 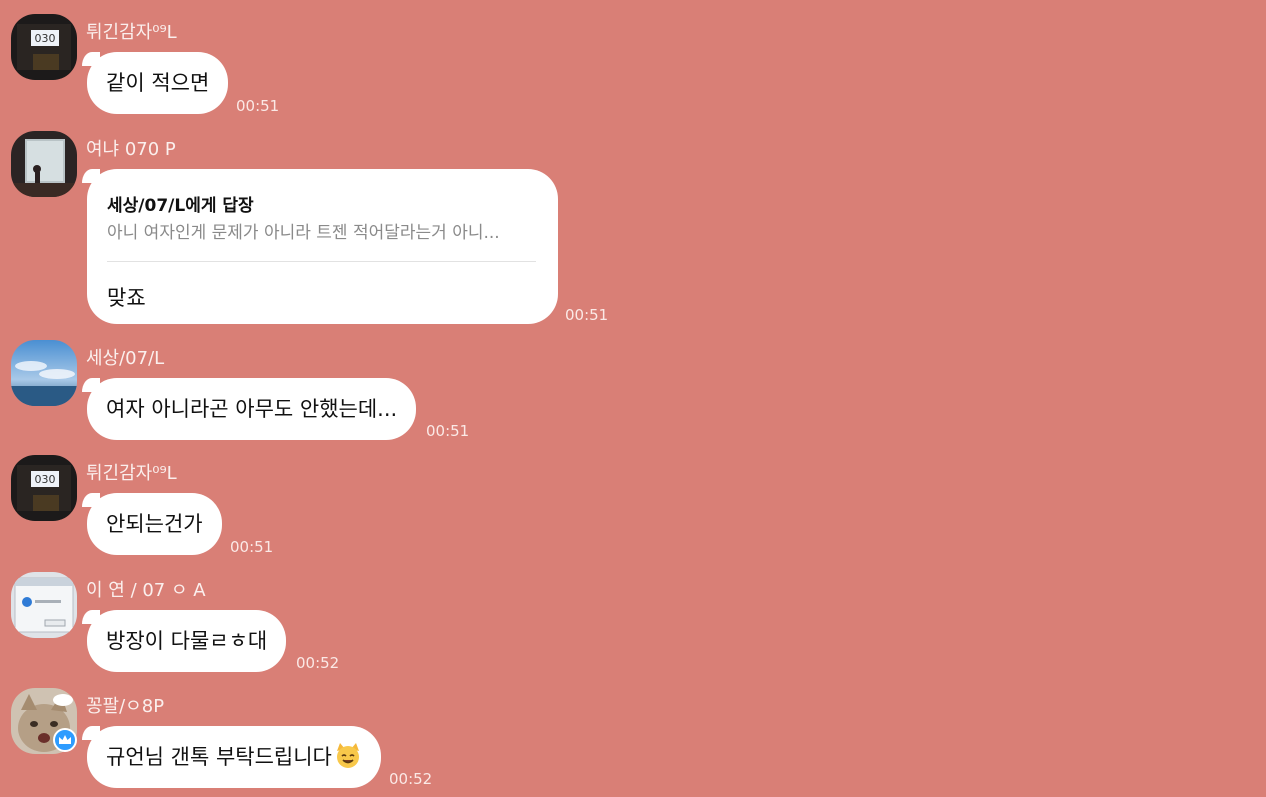 What do you see at coordinates (158, 83) in the screenshot?
I see `message-text: 같이 적으면` at bounding box center [158, 83].